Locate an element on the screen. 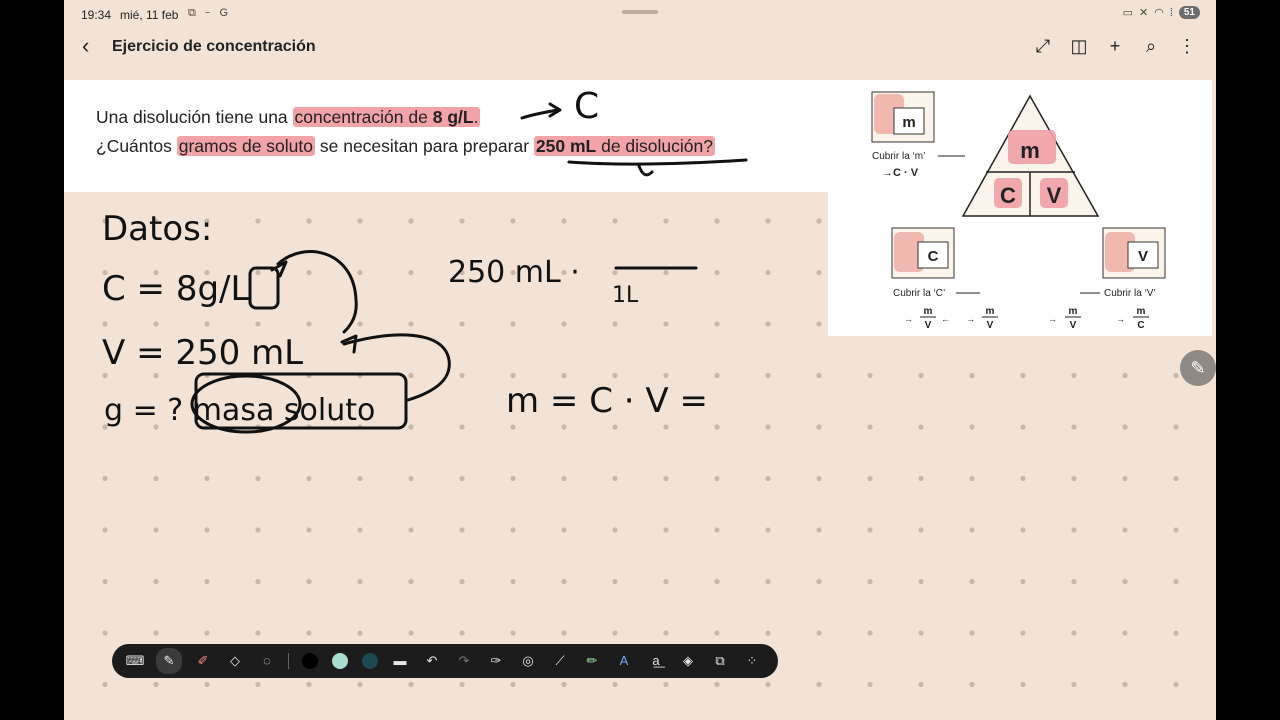 Image resolution: width=1280 pixels, height=720 pixels. pen-fab-button: ✎ is located at coordinates (1198, 368).